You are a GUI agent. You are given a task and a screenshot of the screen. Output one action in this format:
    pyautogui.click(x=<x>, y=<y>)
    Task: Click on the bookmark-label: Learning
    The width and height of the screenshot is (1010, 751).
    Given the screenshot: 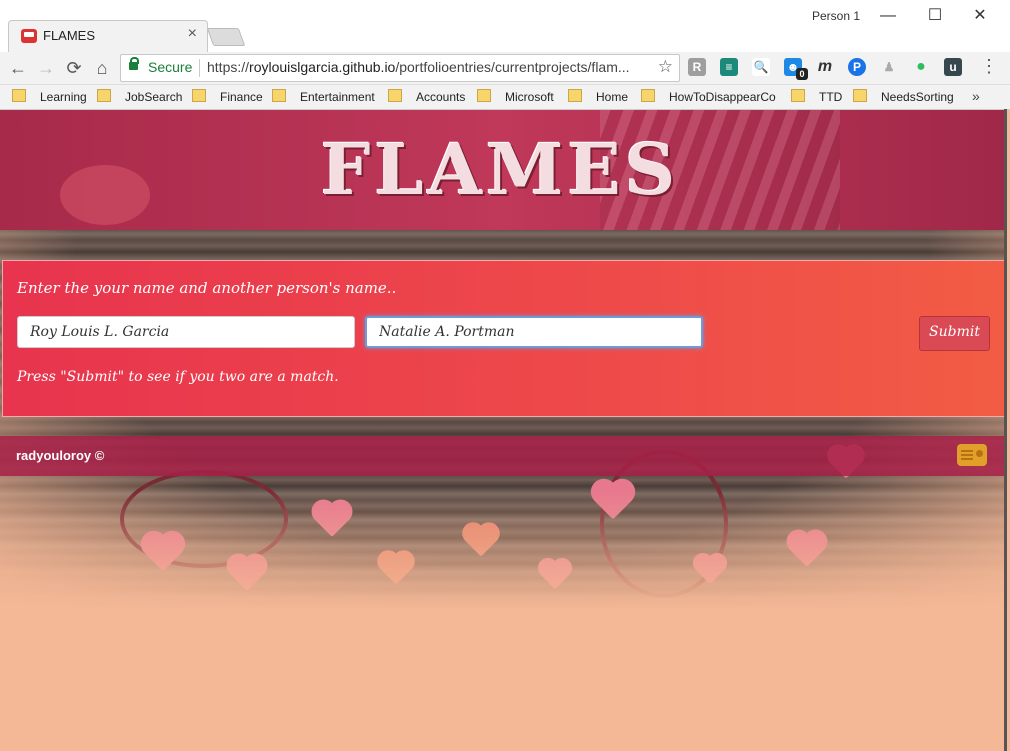 What is the action you would take?
    pyautogui.click(x=63, y=97)
    